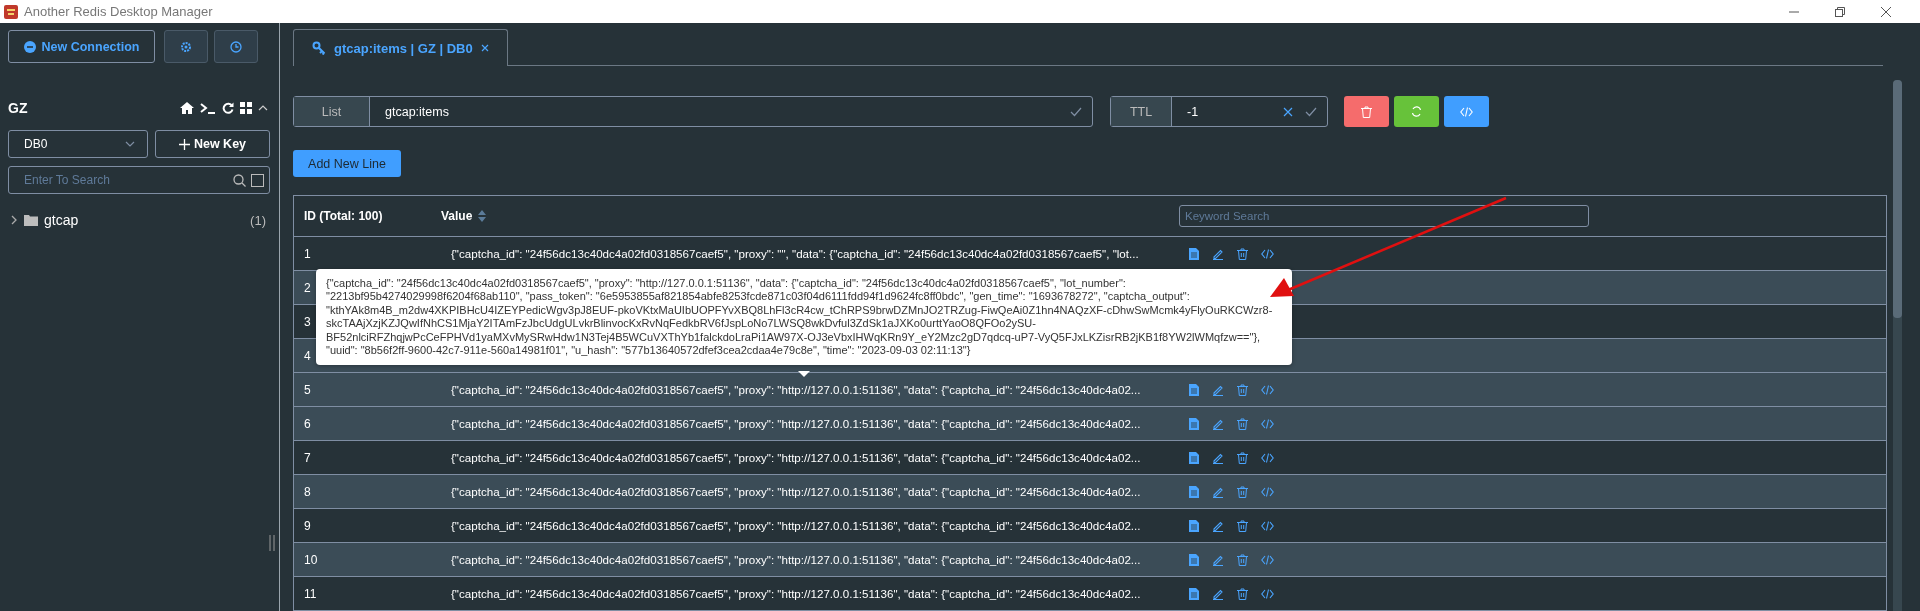 The image size is (1920, 611). I want to click on row-id: 11, so click(310, 593).